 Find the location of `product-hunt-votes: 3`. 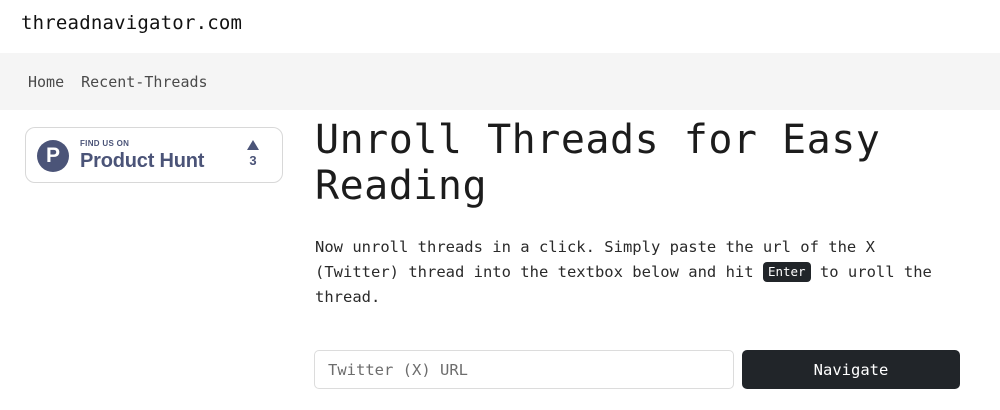

product-hunt-votes: 3 is located at coordinates (253, 153).